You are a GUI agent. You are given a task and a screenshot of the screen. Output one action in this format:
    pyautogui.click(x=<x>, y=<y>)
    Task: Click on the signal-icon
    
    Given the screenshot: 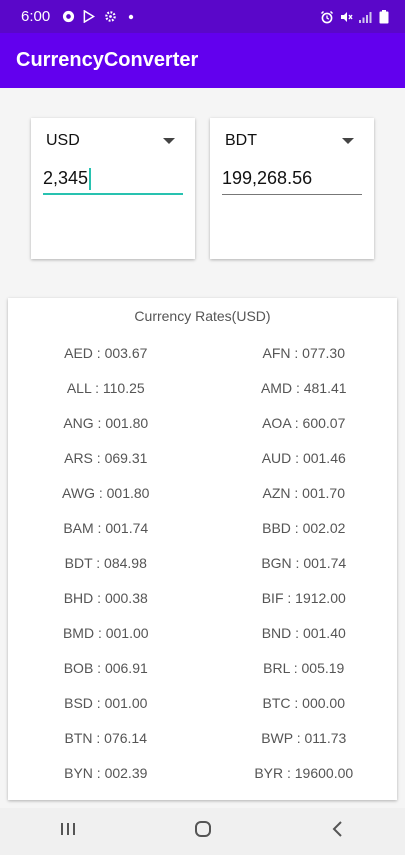 What is the action you would take?
    pyautogui.click(x=365, y=17)
    